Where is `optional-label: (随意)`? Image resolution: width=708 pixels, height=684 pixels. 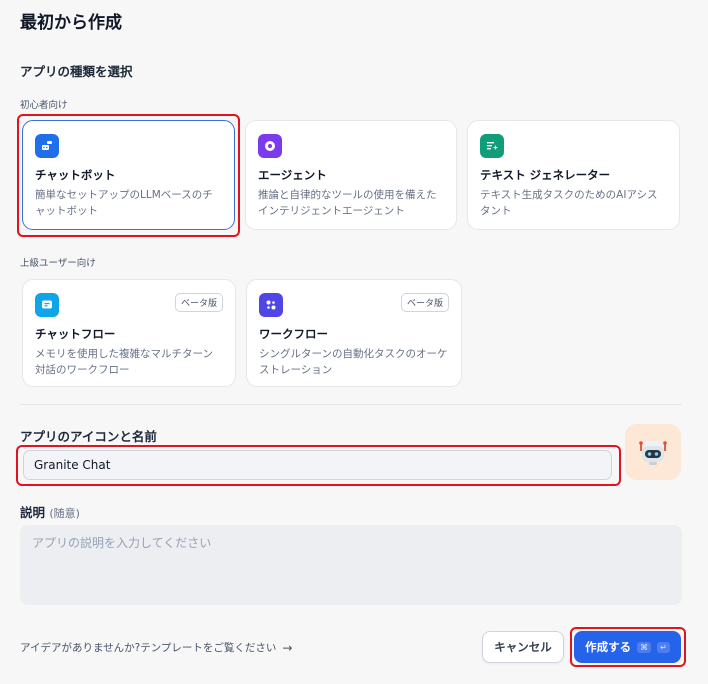 optional-label: (随意) is located at coordinates (64, 513).